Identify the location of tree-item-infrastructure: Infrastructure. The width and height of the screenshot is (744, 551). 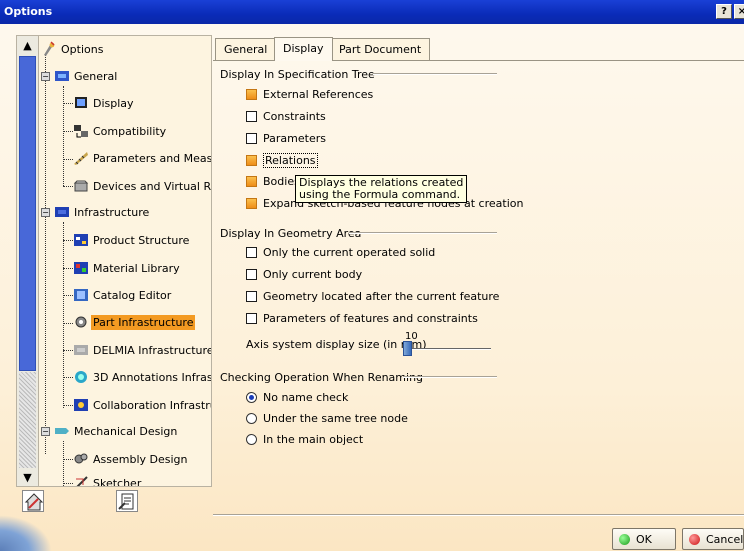
(102, 212).